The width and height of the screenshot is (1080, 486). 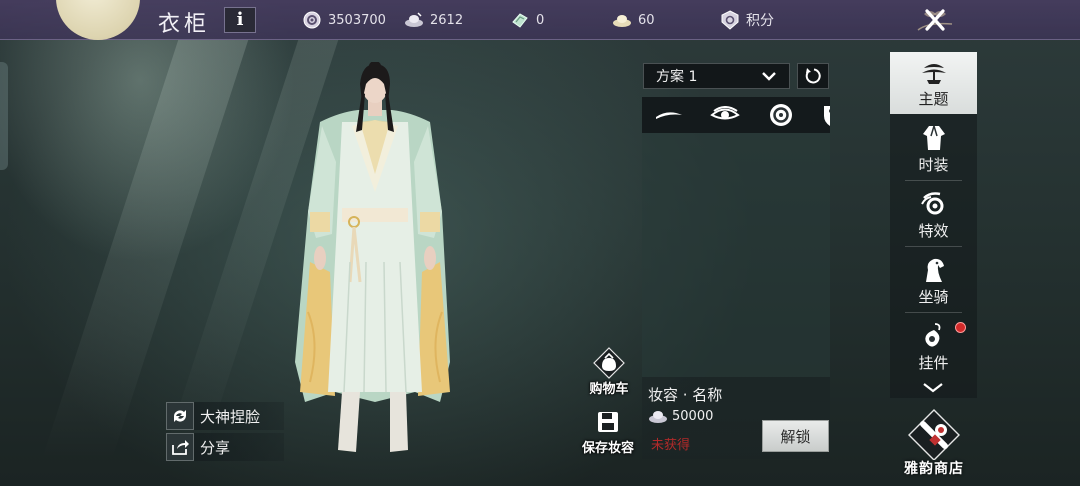 I want to click on share-button: 分享, so click(x=225, y=447).